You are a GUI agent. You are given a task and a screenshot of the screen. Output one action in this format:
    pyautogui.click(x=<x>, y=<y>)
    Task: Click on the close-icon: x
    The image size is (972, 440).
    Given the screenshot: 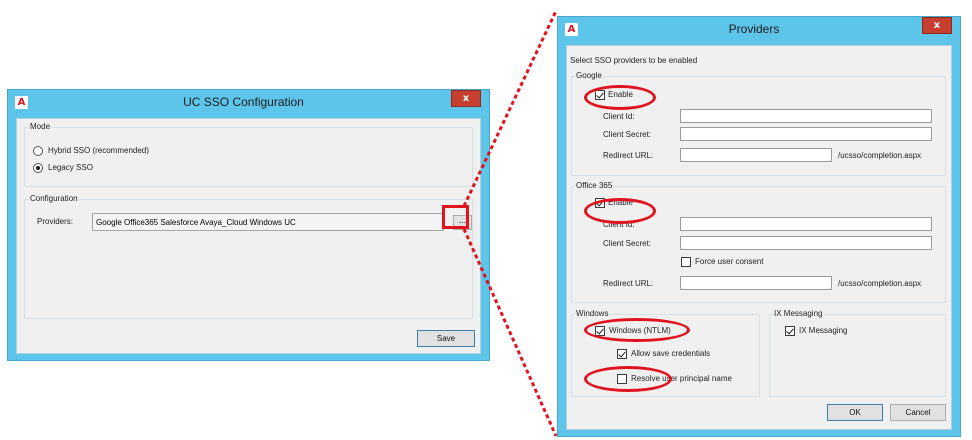 What is the action you would take?
    pyautogui.click(x=937, y=25)
    